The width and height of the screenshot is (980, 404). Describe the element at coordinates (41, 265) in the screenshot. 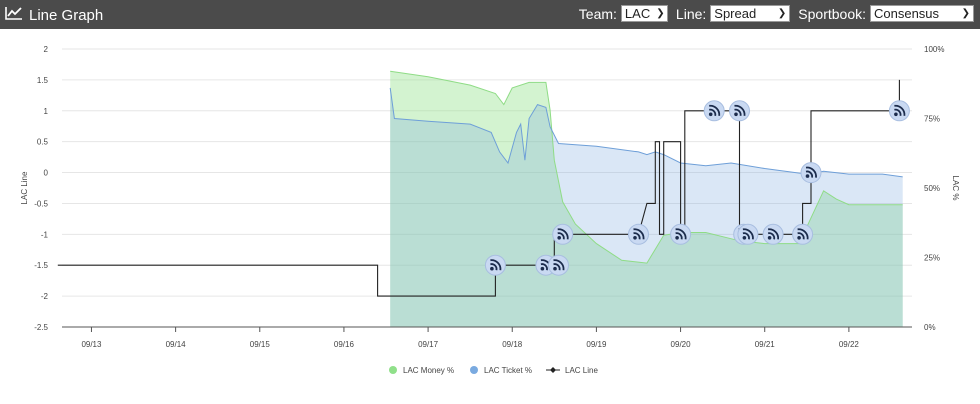

I see `y-tick-label: -1.5` at that location.